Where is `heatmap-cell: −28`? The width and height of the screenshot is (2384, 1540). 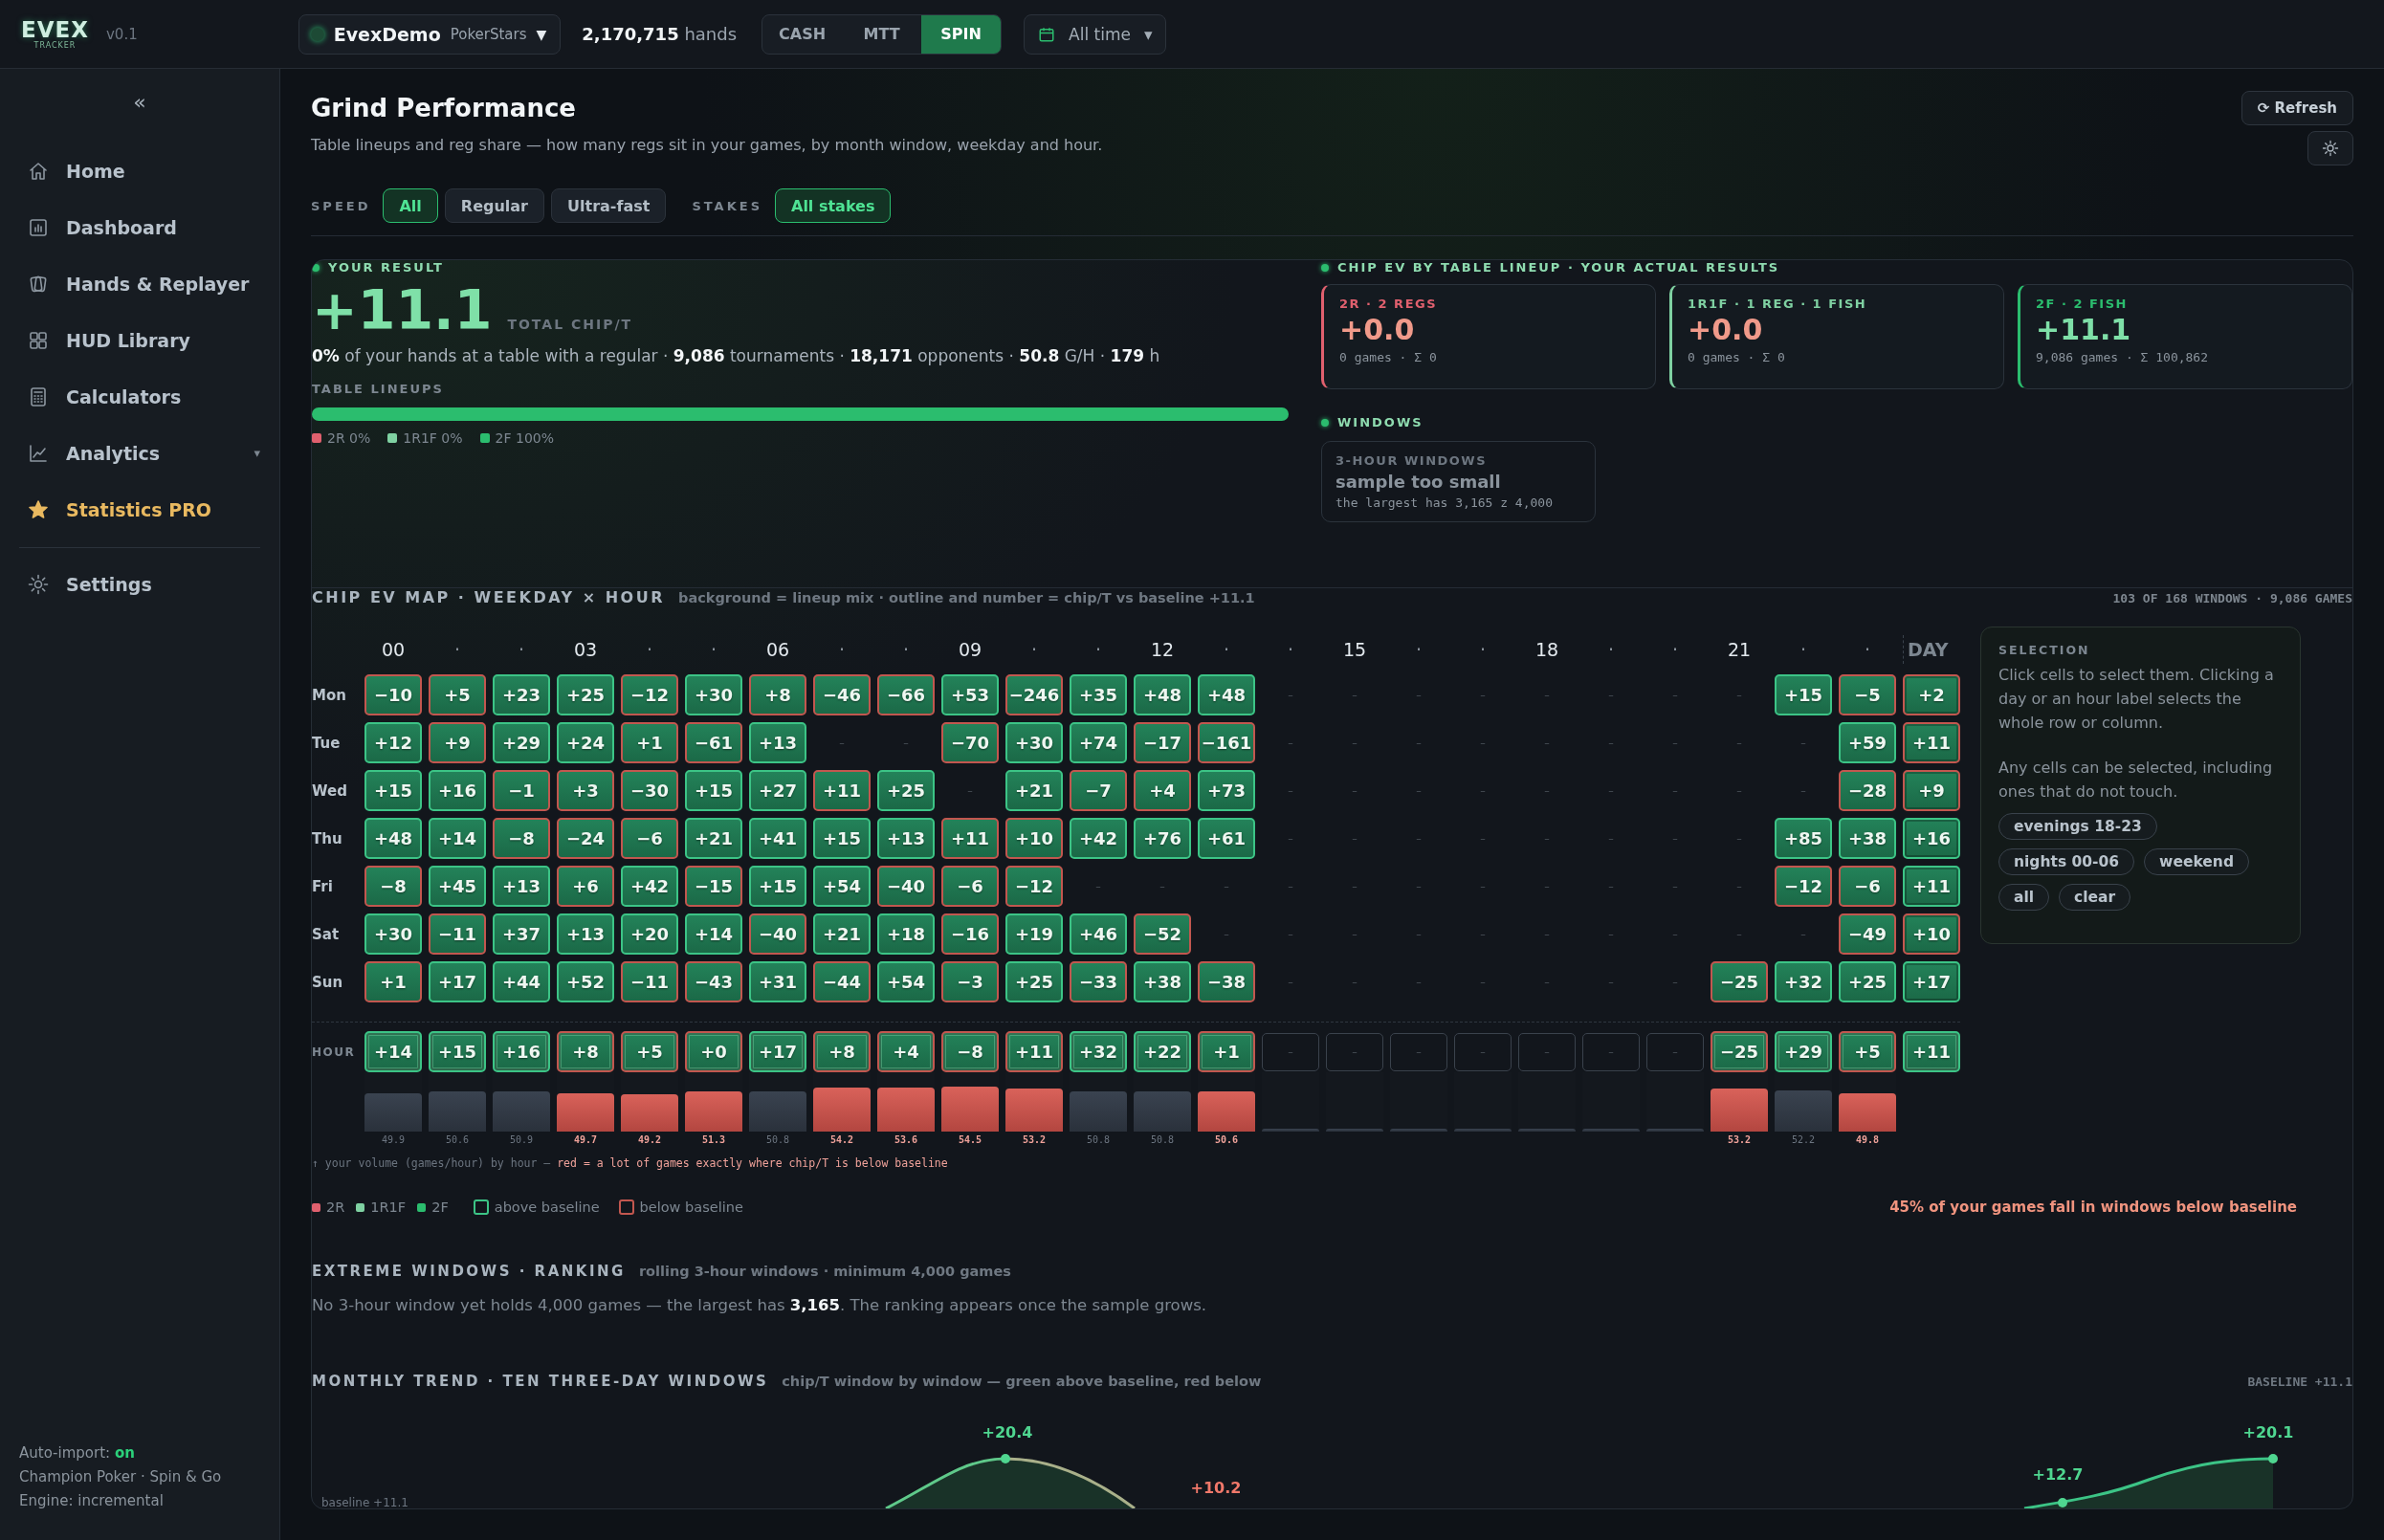 heatmap-cell: −28 is located at coordinates (1867, 790).